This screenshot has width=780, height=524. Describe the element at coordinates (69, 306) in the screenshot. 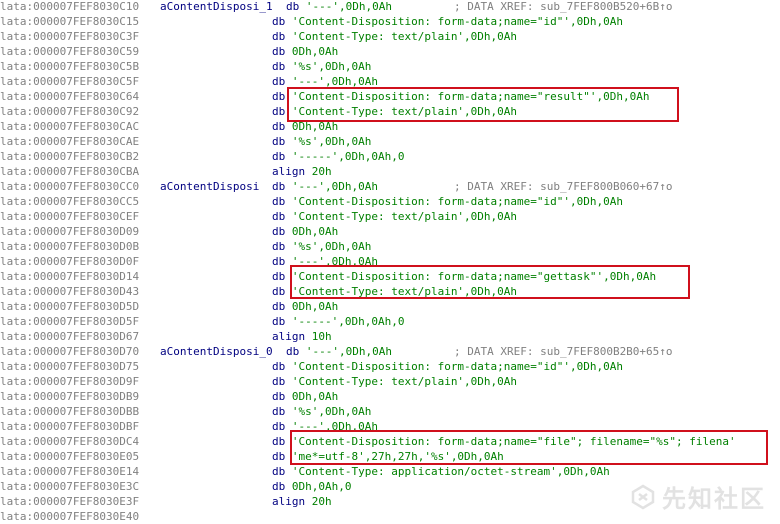

I see `row-address: lata:000007FEF8030D5D` at that location.